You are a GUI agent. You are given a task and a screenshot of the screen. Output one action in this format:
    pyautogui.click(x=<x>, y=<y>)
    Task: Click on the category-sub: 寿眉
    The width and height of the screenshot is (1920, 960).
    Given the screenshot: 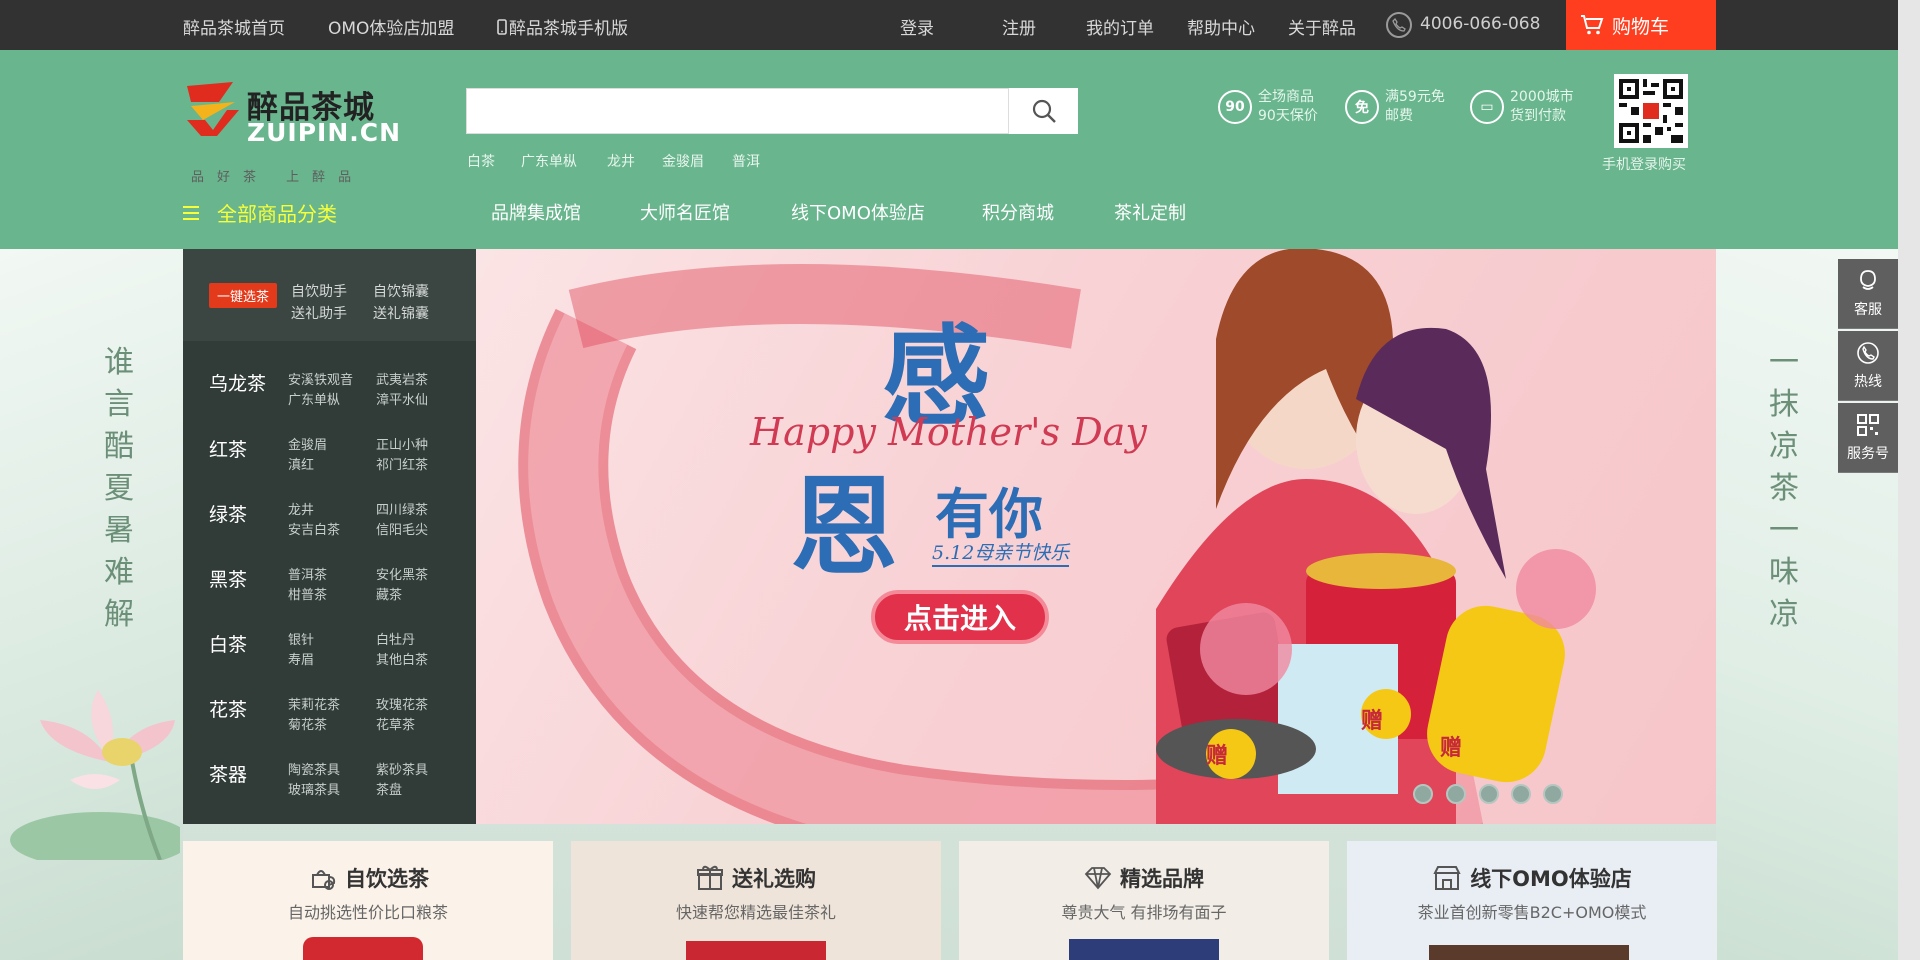 What is the action you would take?
    pyautogui.click(x=301, y=658)
    